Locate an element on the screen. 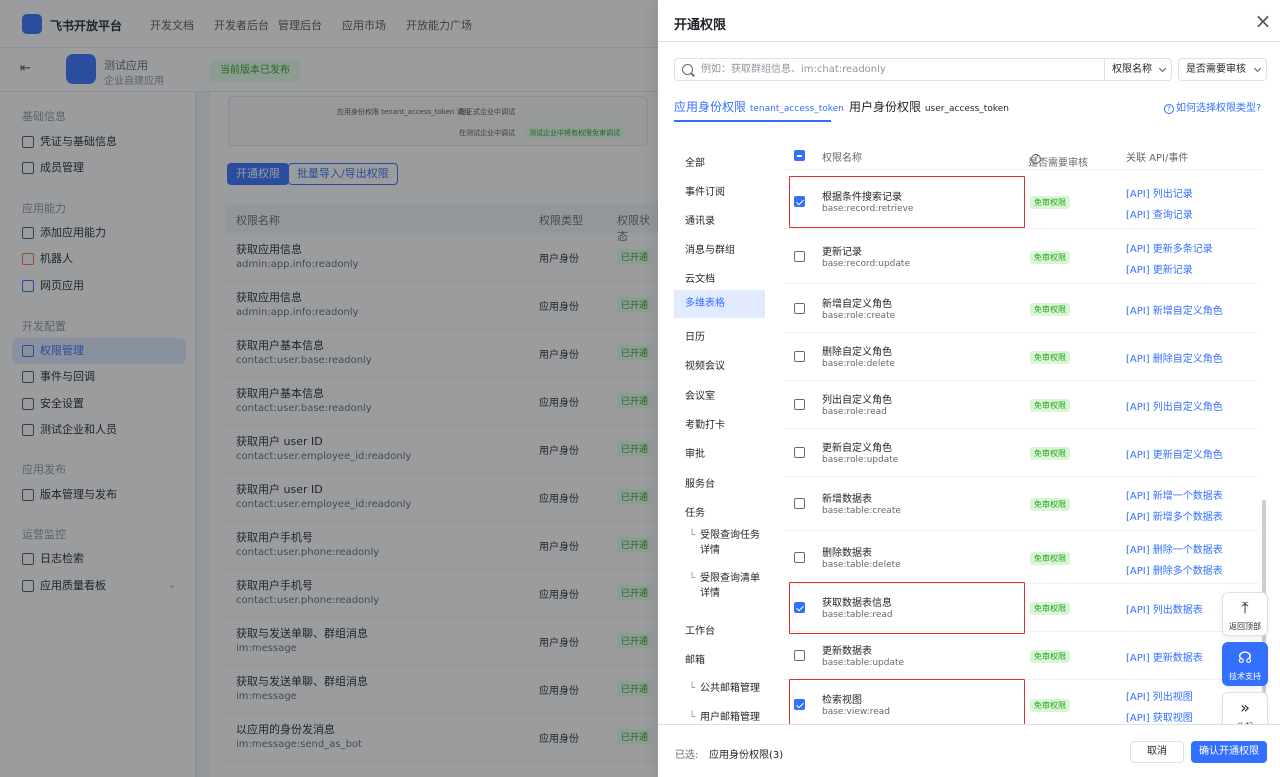  highlight-box is located at coordinates (907, 608).